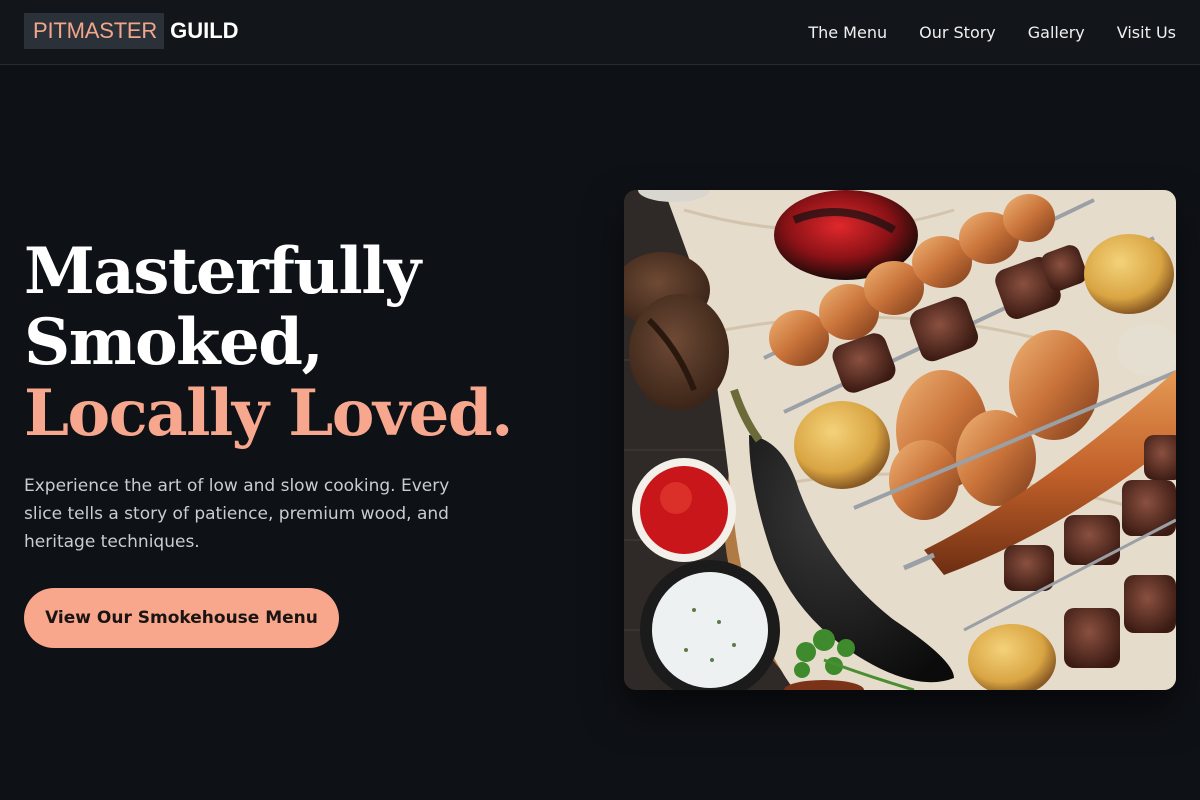 The image size is (1200, 800). Describe the element at coordinates (222, 271) in the screenshot. I see `headline-line-1: Masterfully` at that location.